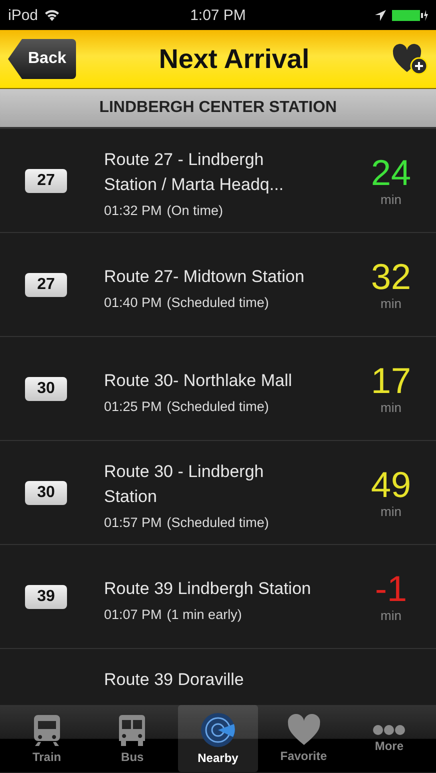  Describe the element at coordinates (389, 738) in the screenshot. I see `tab-item: More` at that location.